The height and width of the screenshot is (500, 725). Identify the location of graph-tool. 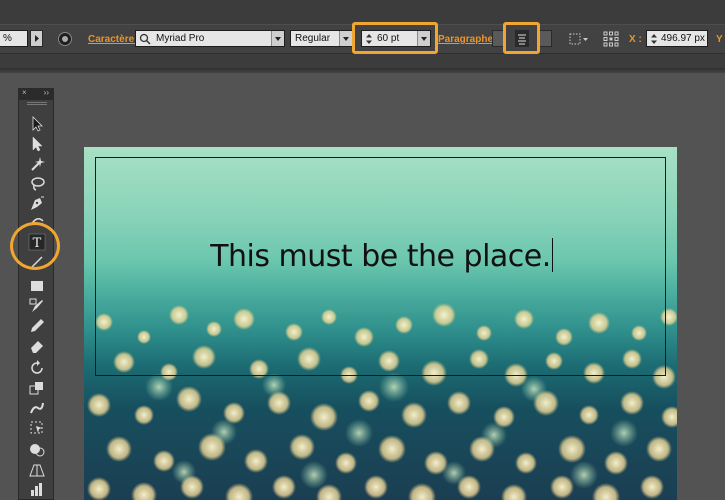
(37, 490).